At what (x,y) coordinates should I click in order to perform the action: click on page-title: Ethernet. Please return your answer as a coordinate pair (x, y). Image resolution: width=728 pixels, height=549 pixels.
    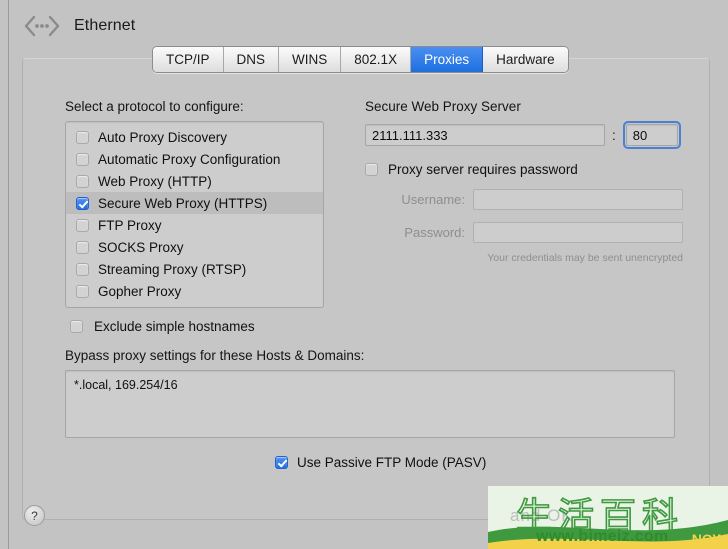
    Looking at the image, I should click on (105, 25).